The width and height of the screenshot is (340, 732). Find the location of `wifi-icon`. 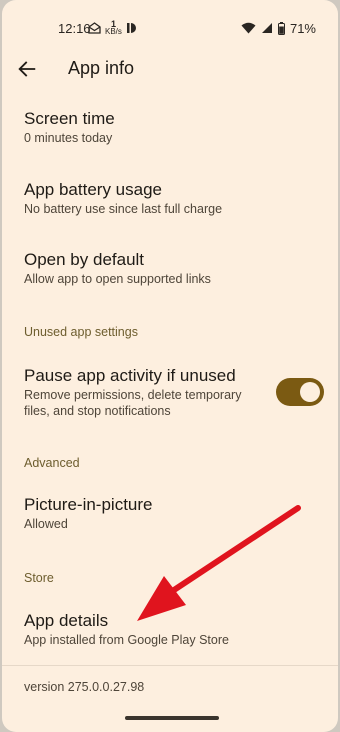

wifi-icon is located at coordinates (248, 28).